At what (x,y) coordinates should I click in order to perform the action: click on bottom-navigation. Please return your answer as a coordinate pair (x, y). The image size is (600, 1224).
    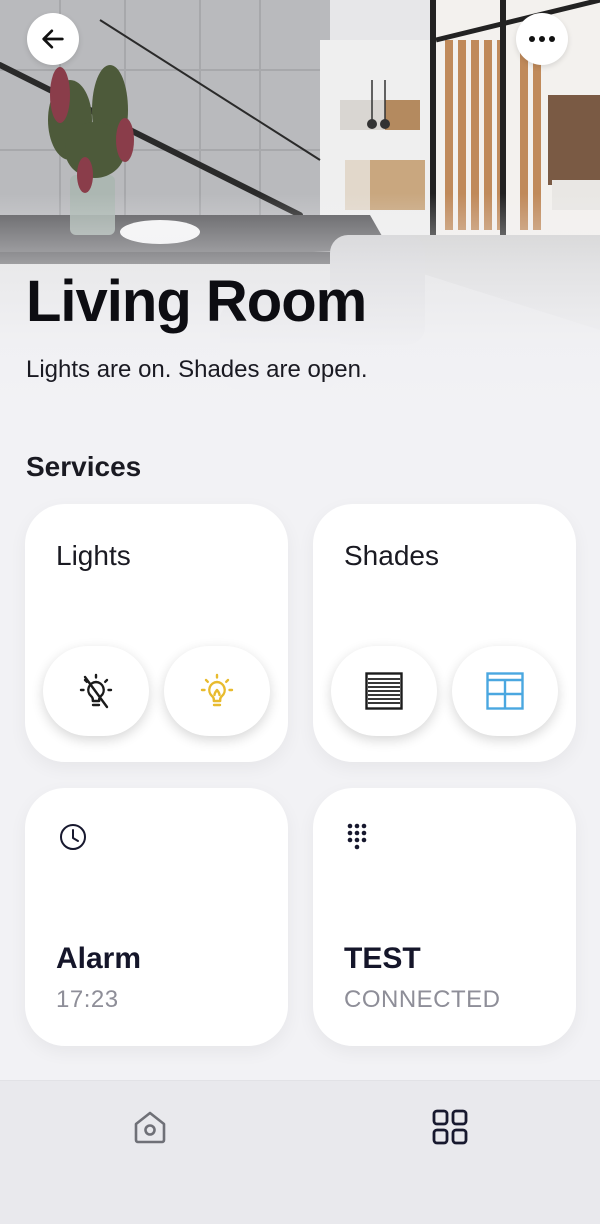
    Looking at the image, I should click on (300, 1152).